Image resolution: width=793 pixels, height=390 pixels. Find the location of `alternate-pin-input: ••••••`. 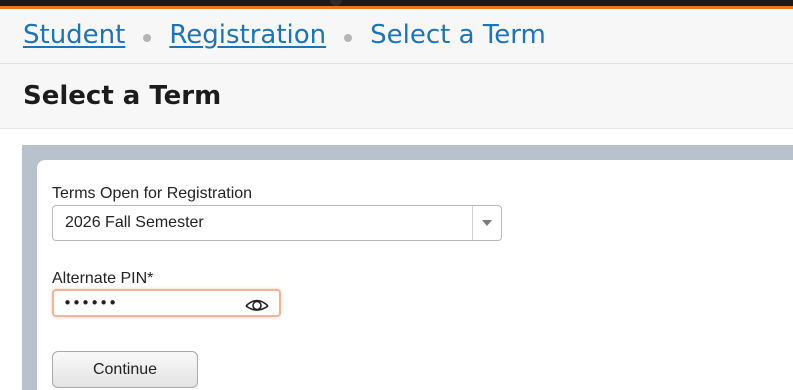

alternate-pin-input: •••••• is located at coordinates (166, 303).